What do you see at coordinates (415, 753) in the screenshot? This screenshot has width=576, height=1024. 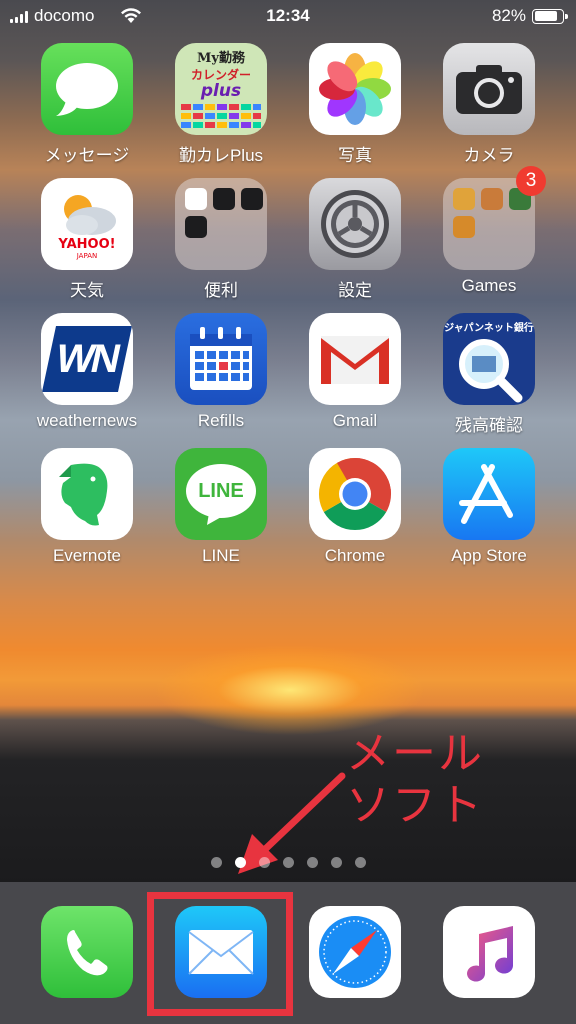 I see `annotation-line-1: メール` at bounding box center [415, 753].